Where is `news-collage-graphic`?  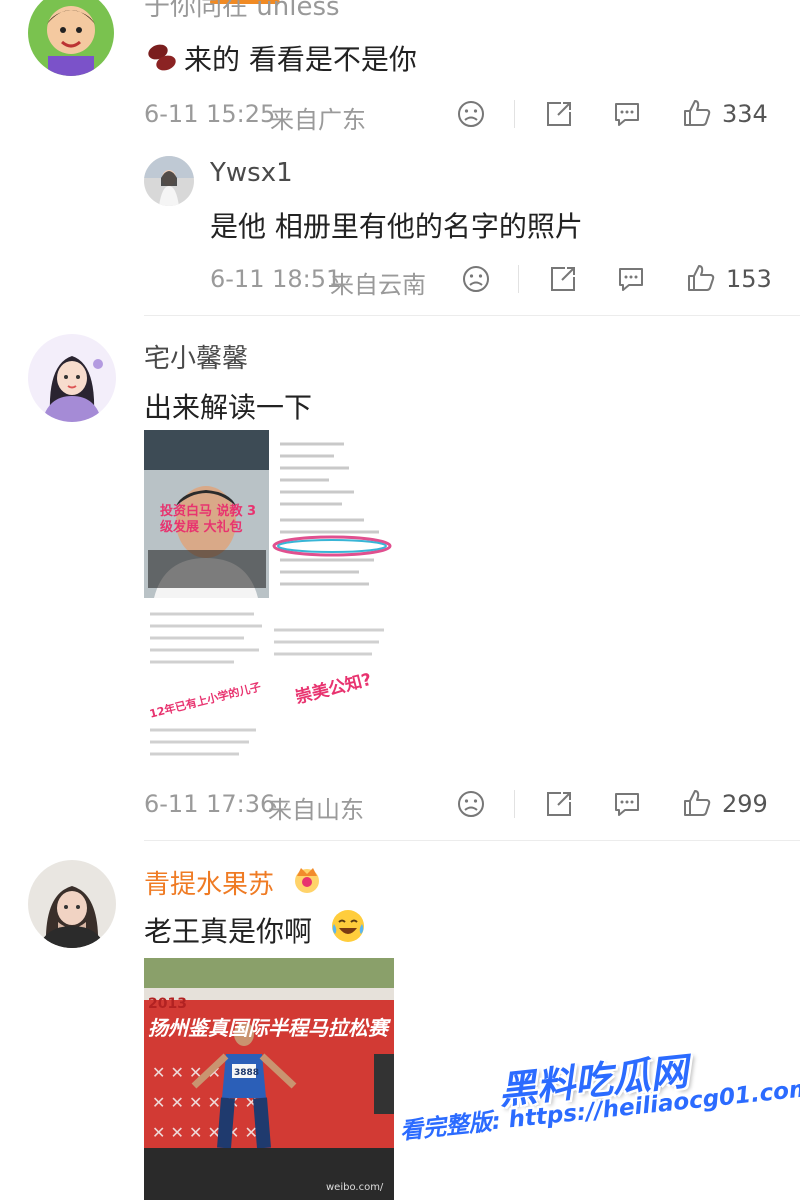 news-collage-graphic is located at coordinates (269, 598).